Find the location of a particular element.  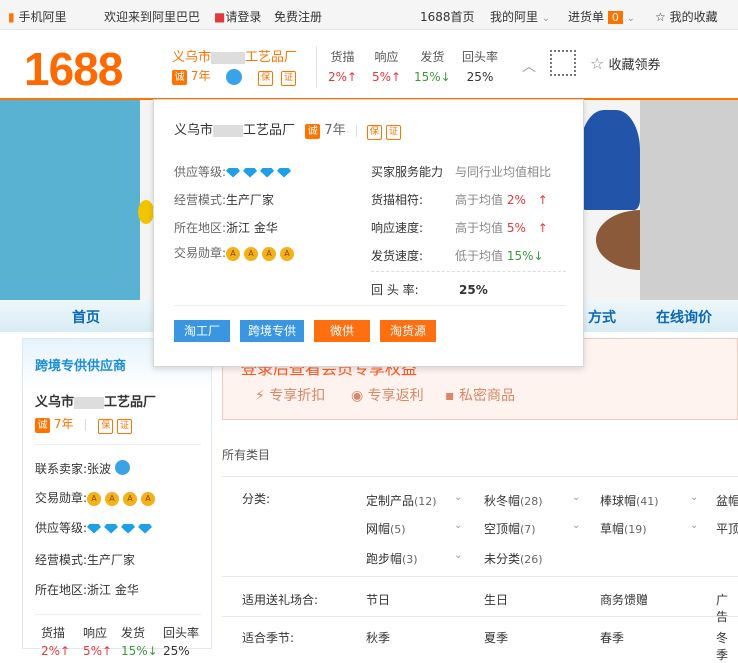

category-item: 定制产品(12) is located at coordinates (401, 500).